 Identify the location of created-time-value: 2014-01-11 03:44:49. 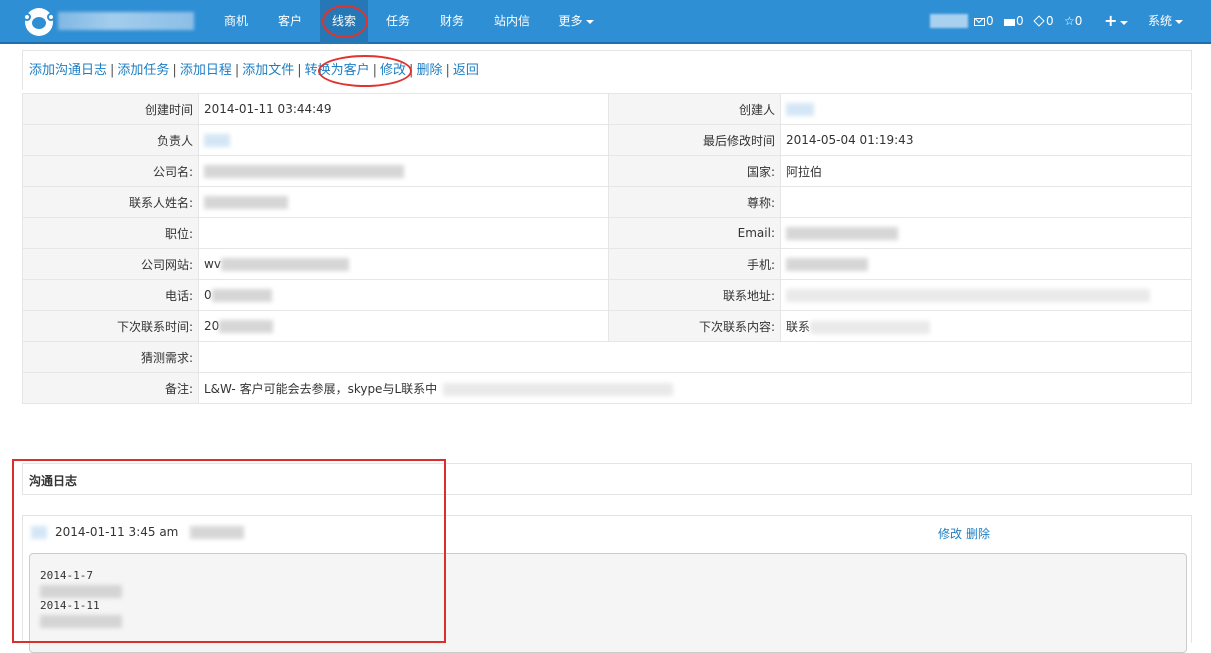
(403, 109).